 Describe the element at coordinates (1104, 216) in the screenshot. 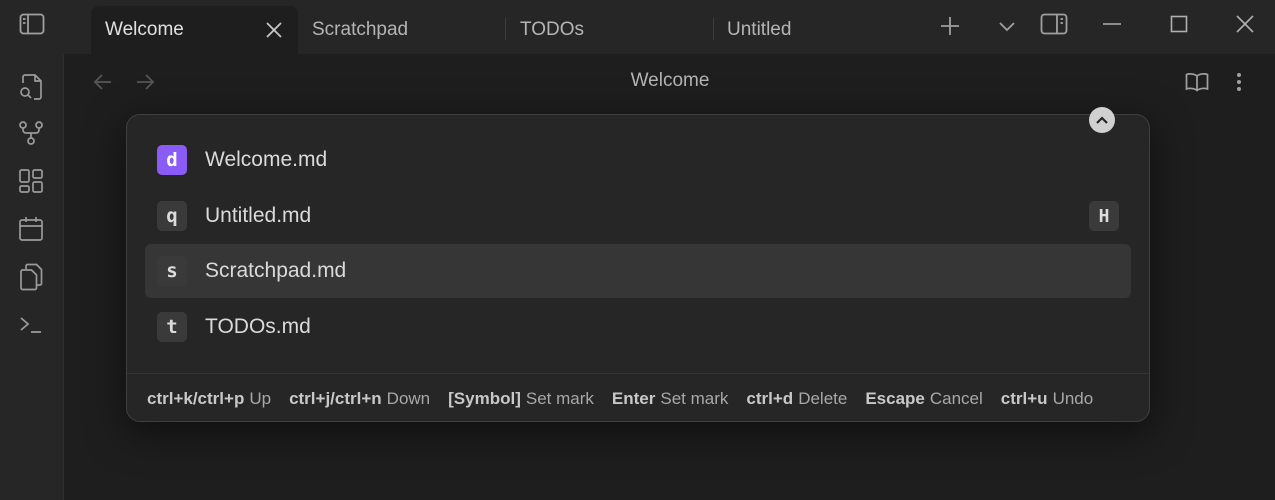

I see `item-hint-key: H` at that location.